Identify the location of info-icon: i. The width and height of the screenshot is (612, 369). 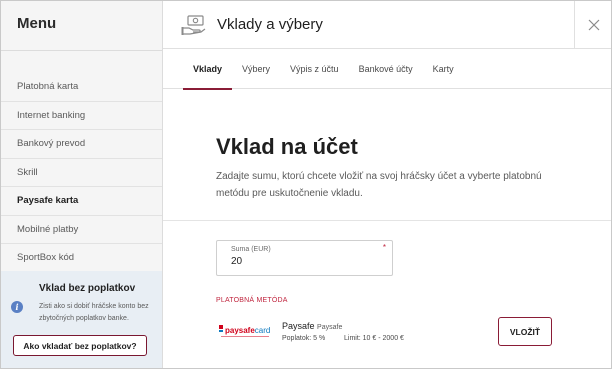
(17, 307).